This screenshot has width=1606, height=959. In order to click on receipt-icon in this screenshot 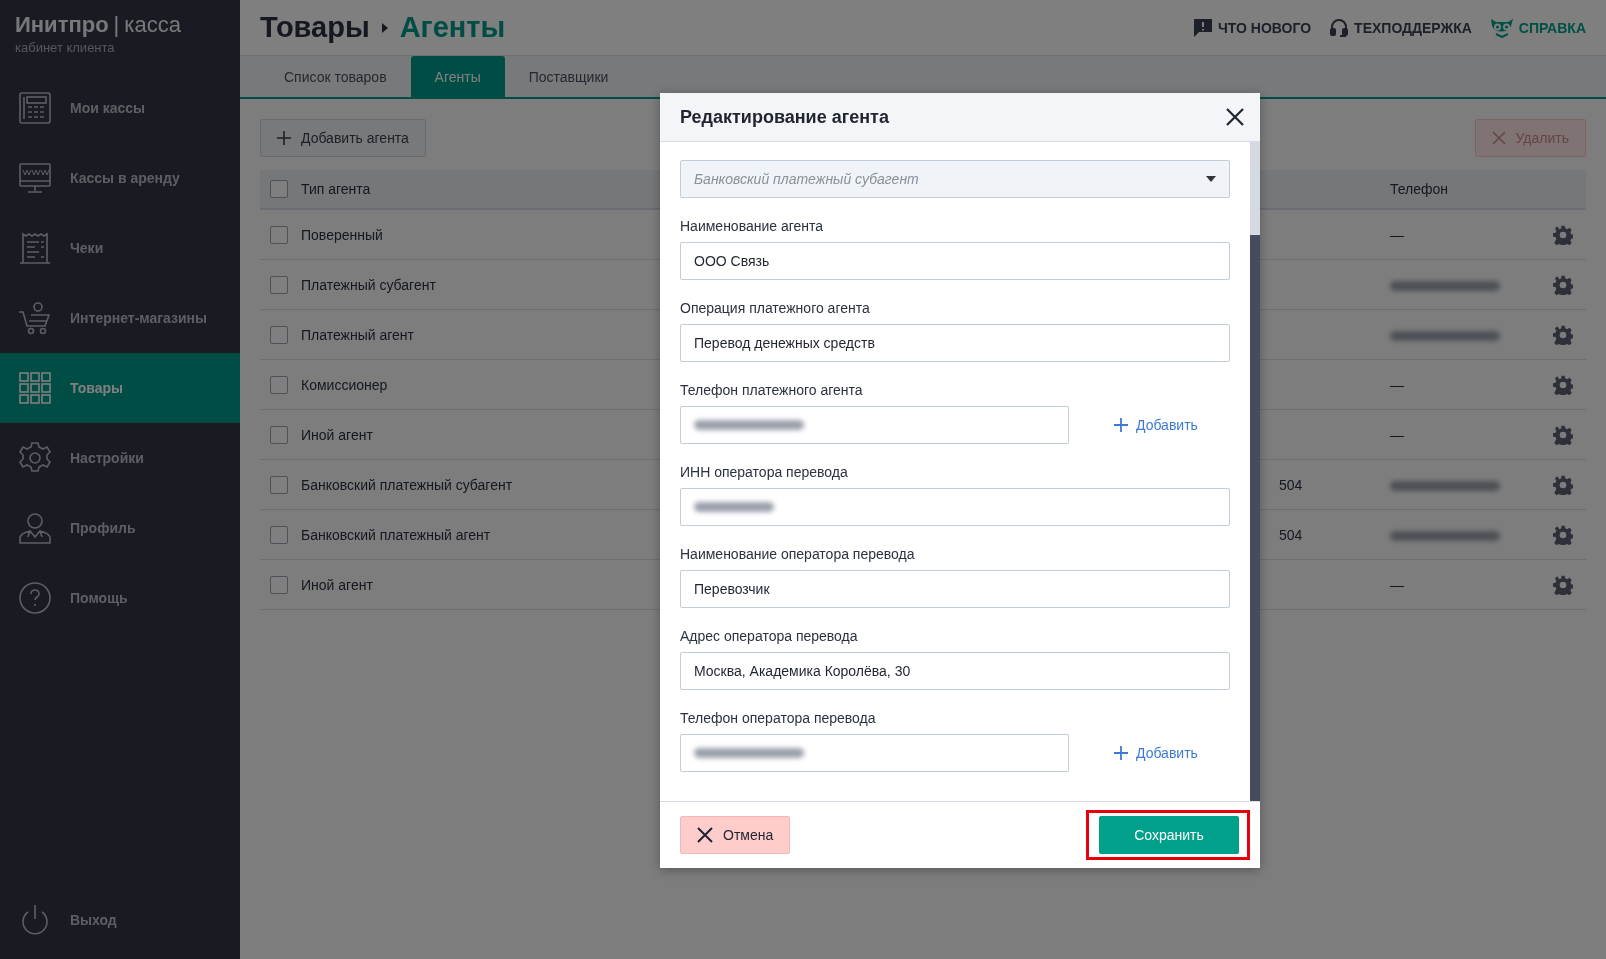, I will do `click(35, 248)`.